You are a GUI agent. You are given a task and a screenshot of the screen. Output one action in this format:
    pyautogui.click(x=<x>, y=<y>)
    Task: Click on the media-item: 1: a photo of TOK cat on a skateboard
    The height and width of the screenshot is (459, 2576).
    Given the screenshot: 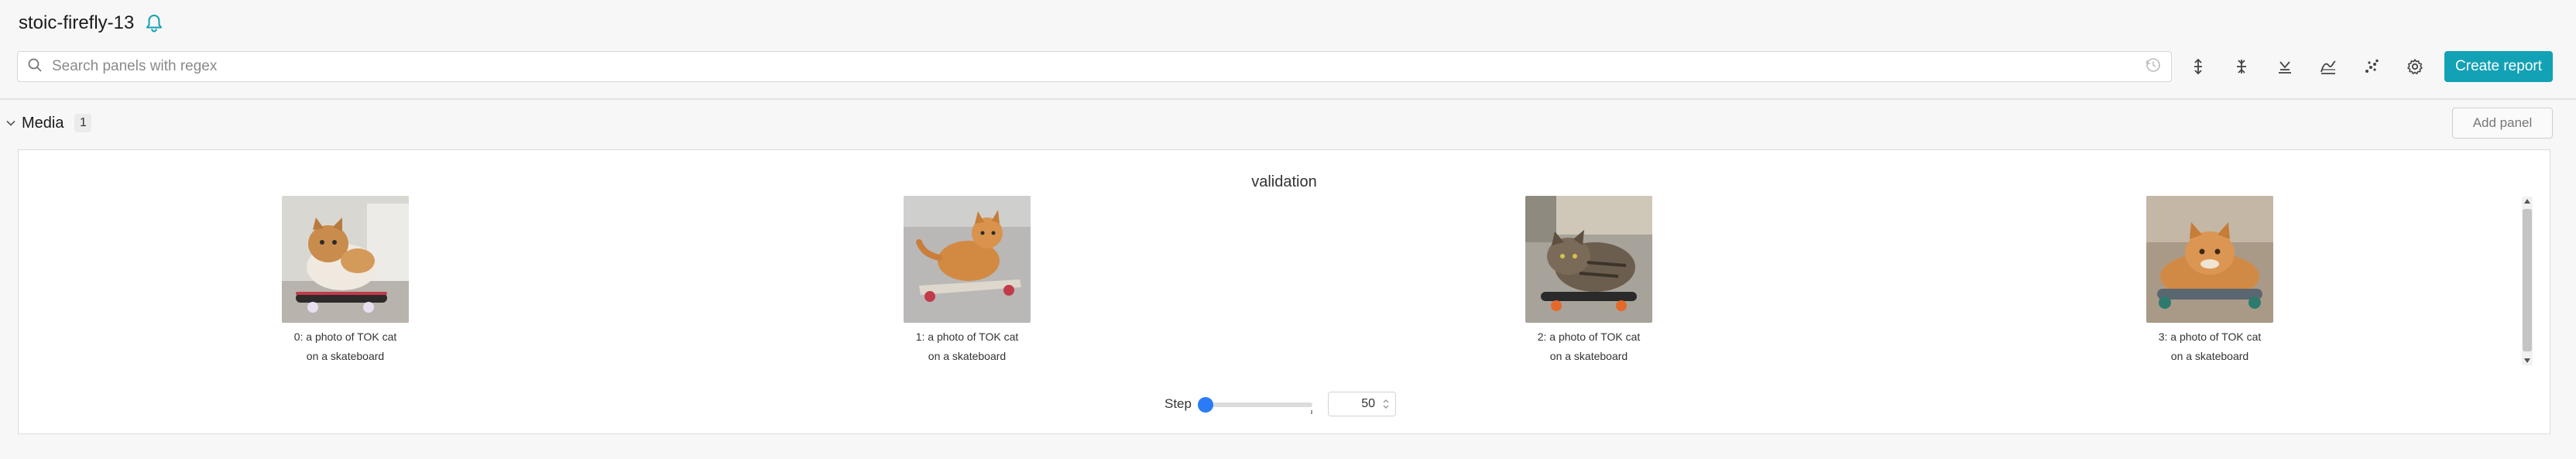 What is the action you would take?
    pyautogui.click(x=967, y=281)
    